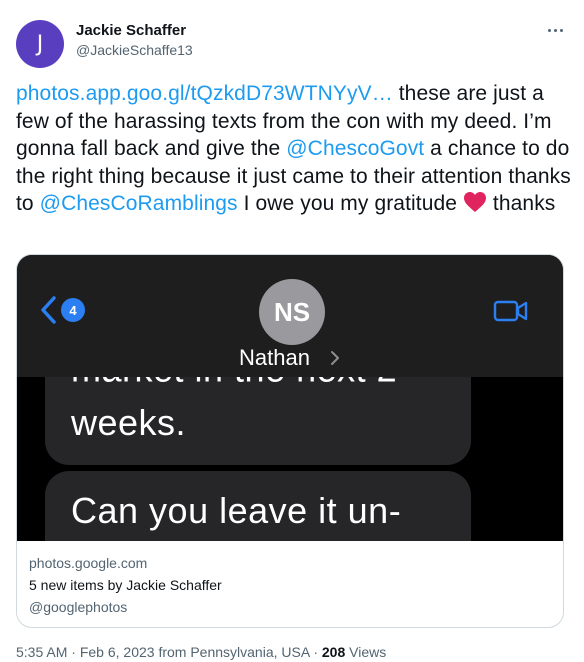  Describe the element at coordinates (274, 357) in the screenshot. I see `contact-name: Nathan` at that location.